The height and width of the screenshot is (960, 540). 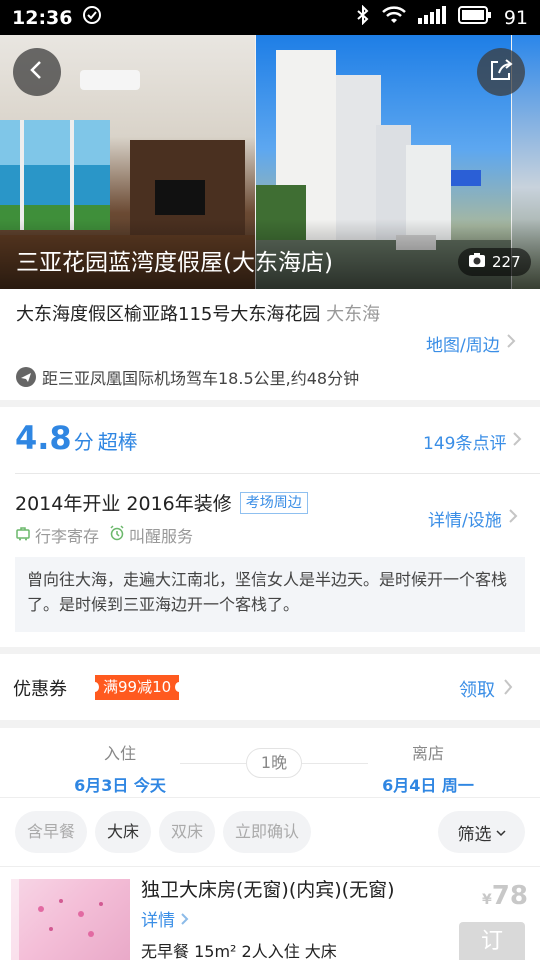 I want to click on checkin-date-picker: 入住 6月3日 今天, so click(x=120, y=768).